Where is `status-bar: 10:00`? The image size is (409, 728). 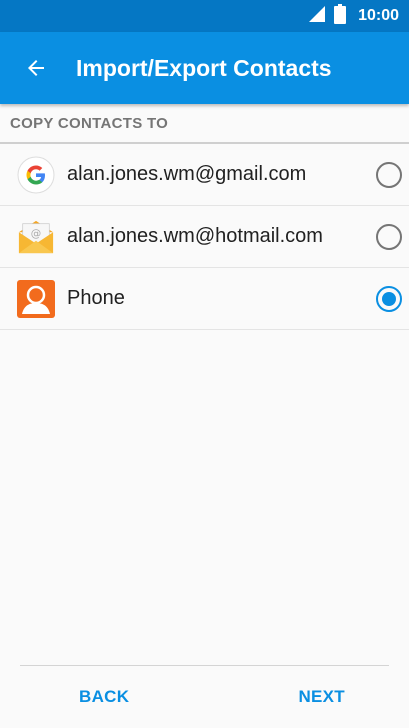
status-bar: 10:00 is located at coordinates (204, 16).